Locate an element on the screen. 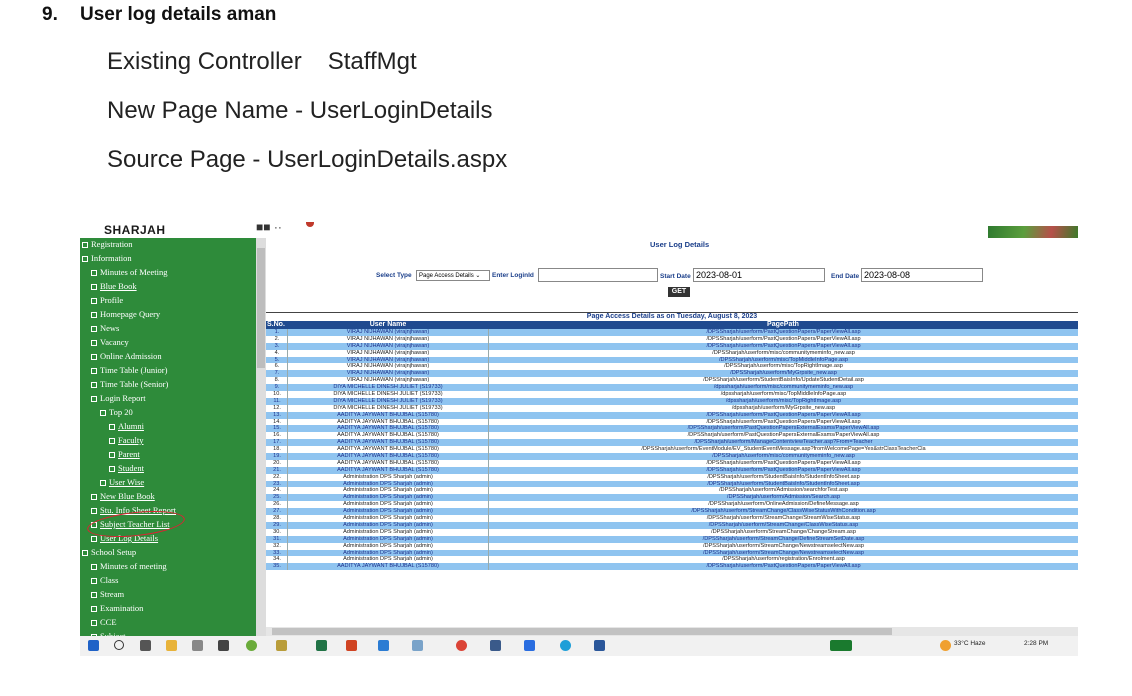 The height and width of the screenshot is (696, 1132). cell-sno: 23. is located at coordinates (277, 484).